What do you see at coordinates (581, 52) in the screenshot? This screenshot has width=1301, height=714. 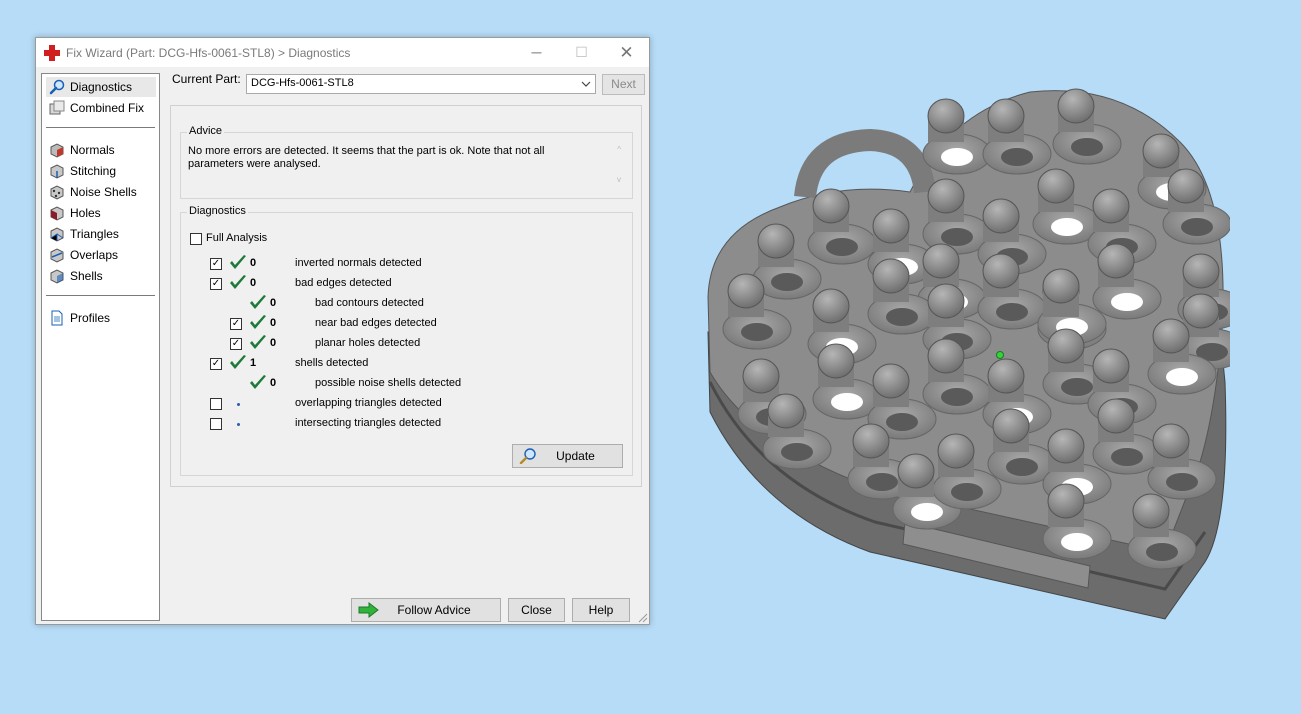 I see `maximize-button: ☐` at bounding box center [581, 52].